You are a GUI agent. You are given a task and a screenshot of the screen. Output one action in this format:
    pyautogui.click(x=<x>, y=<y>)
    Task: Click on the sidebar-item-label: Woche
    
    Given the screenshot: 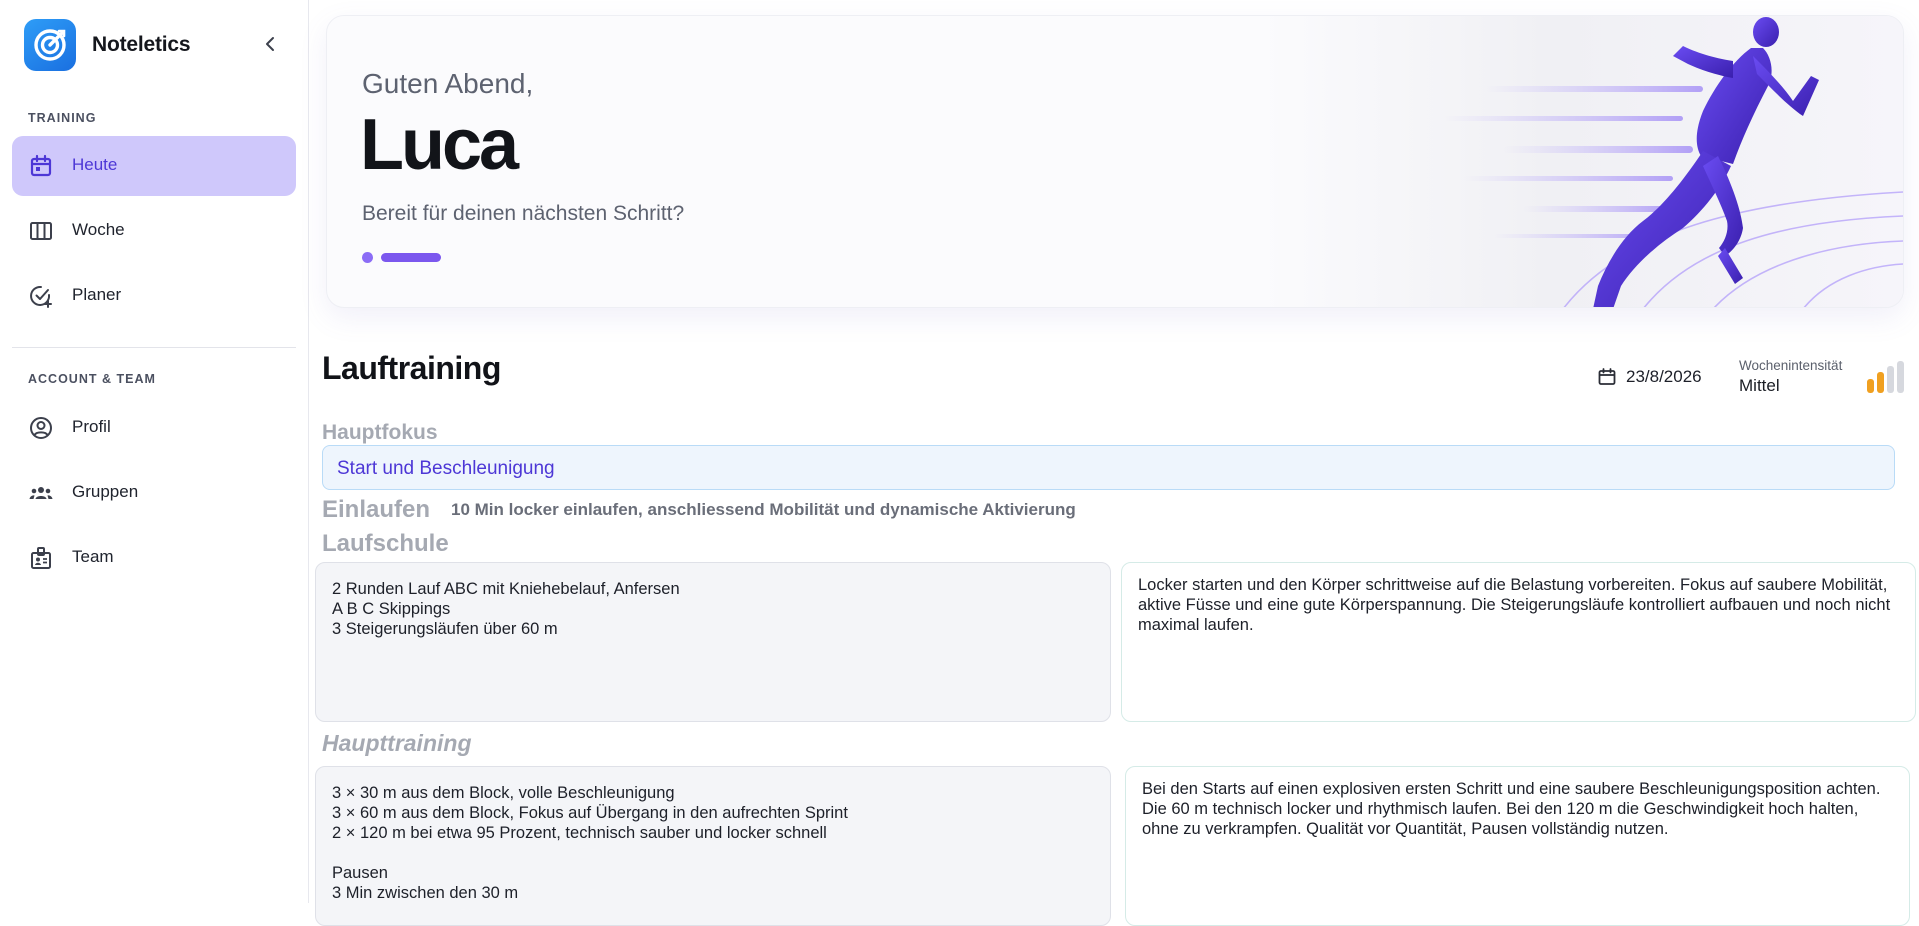 What is the action you would take?
    pyautogui.click(x=98, y=229)
    